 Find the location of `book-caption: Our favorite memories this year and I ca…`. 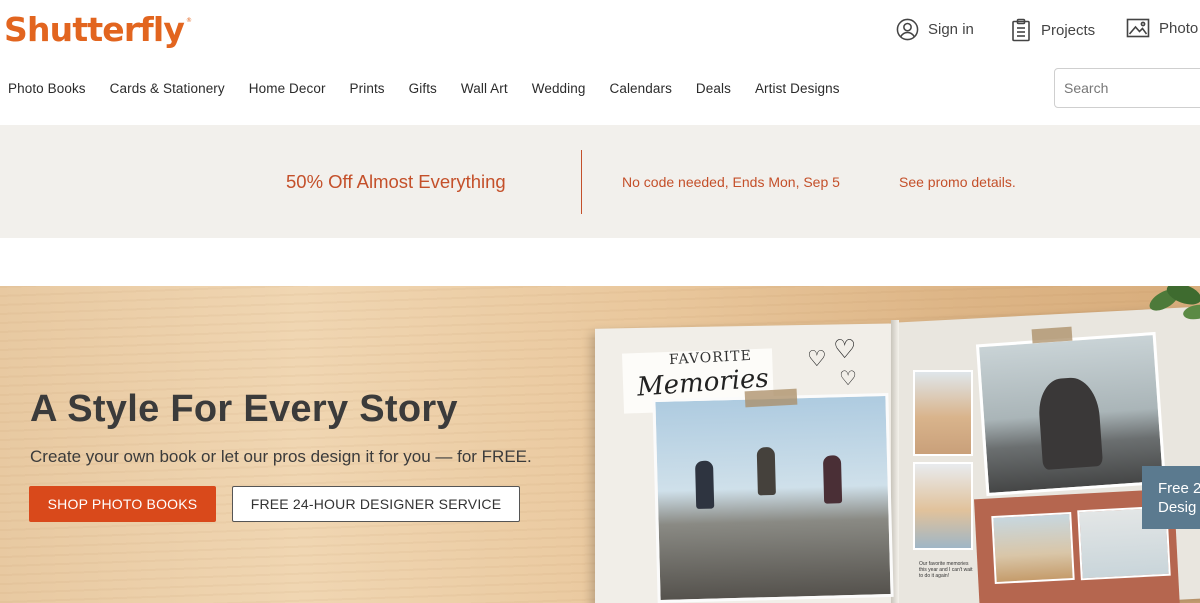

book-caption: Our favorite memories this year and I ca… is located at coordinates (946, 570).